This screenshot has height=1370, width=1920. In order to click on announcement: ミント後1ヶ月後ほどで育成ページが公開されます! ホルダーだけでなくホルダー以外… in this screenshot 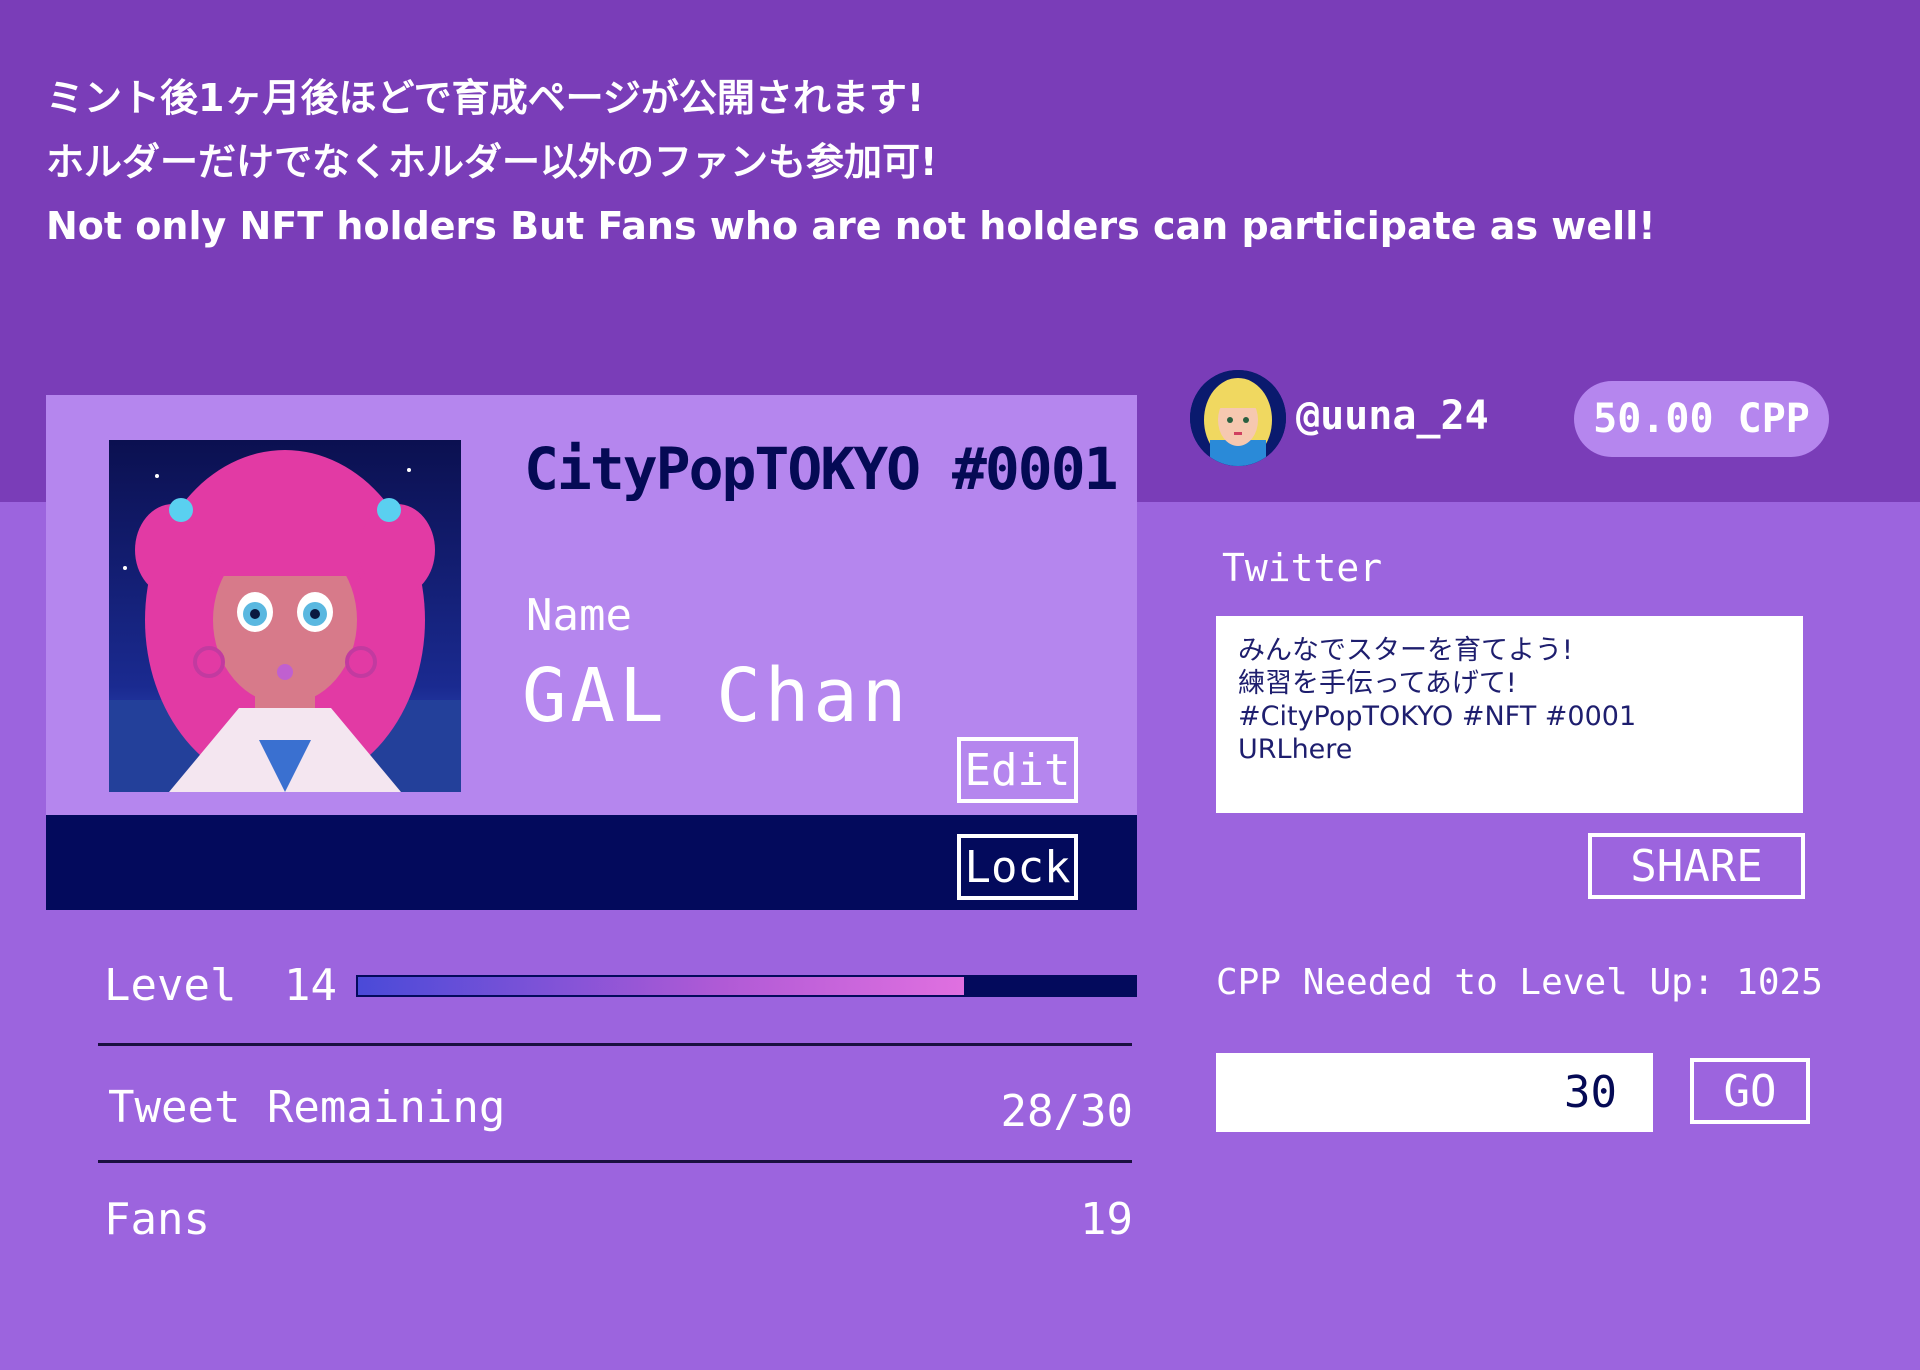, I will do `click(851, 162)`.